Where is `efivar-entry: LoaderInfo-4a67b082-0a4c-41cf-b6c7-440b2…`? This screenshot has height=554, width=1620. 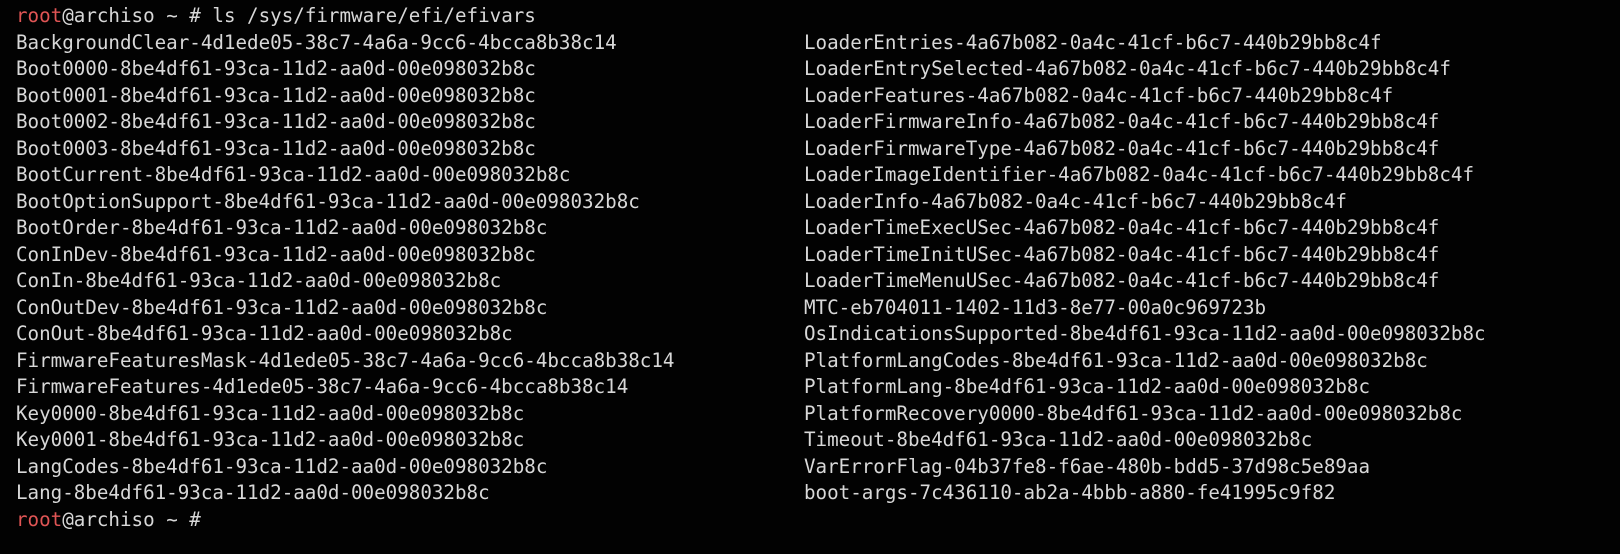 efivar-entry: LoaderInfo-4a67b082-0a4c-41cf-b6c7-440b2… is located at coordinates (1075, 201).